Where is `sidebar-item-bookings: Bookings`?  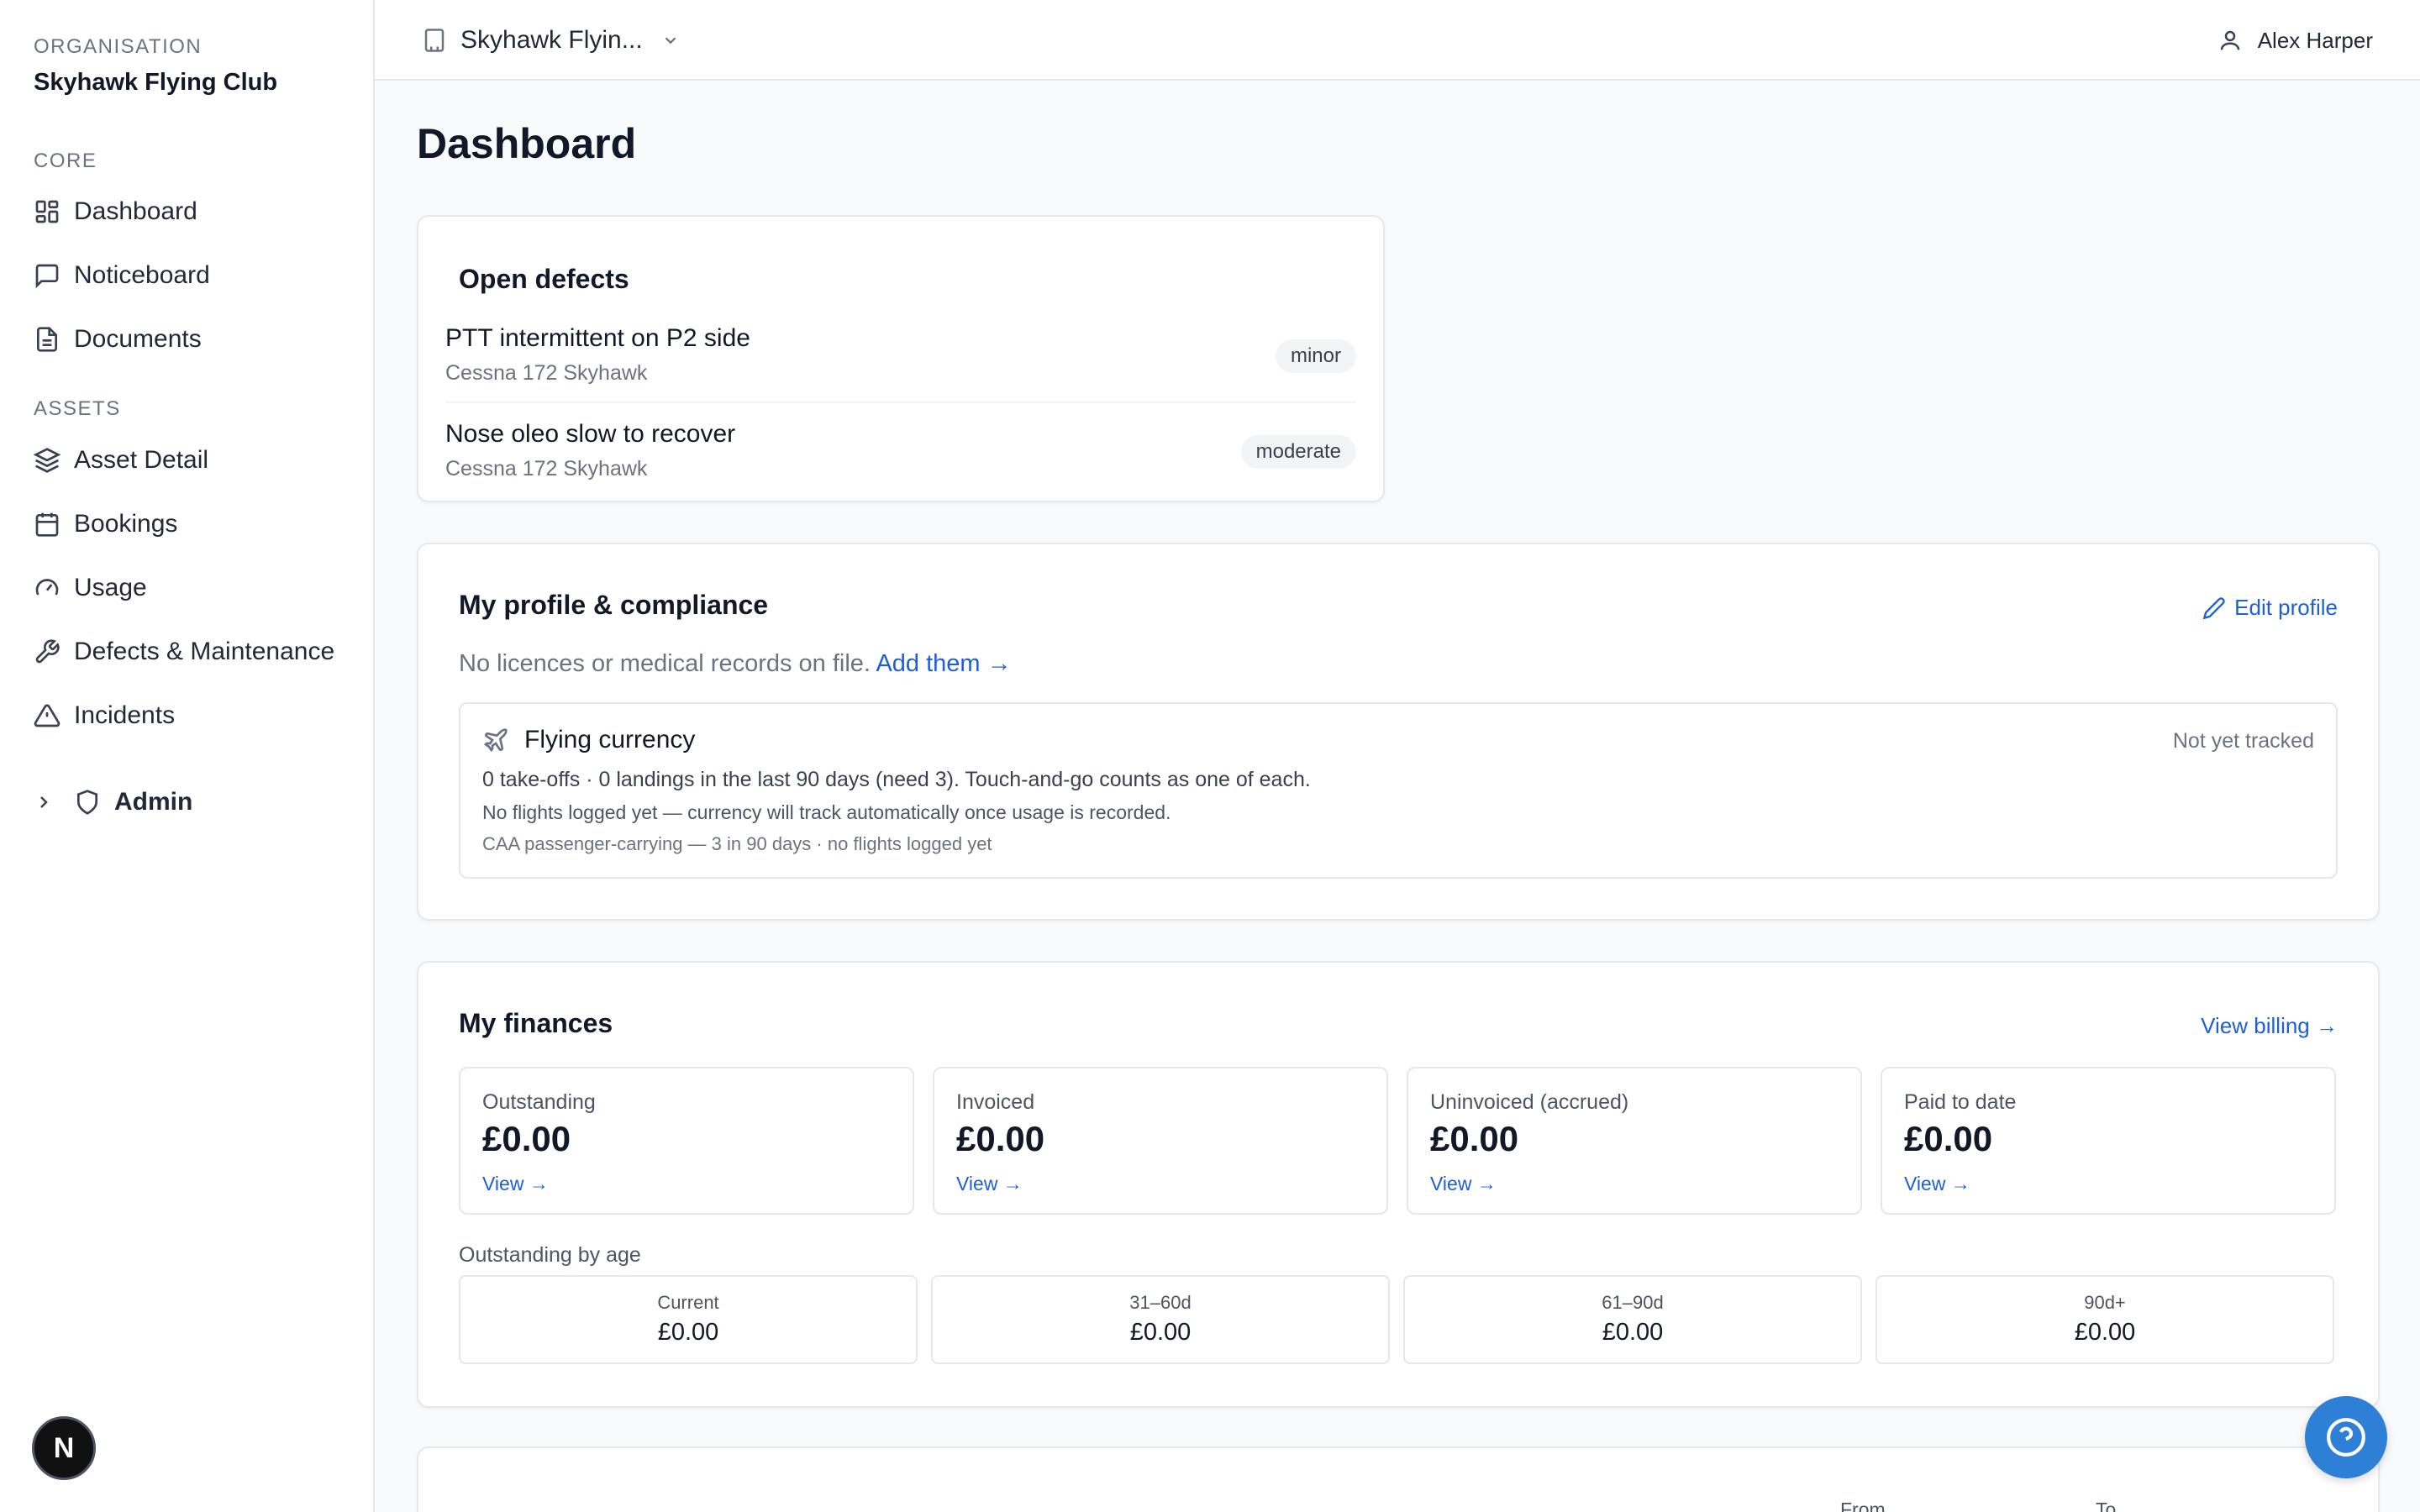 sidebar-item-bookings: Bookings is located at coordinates (193, 524).